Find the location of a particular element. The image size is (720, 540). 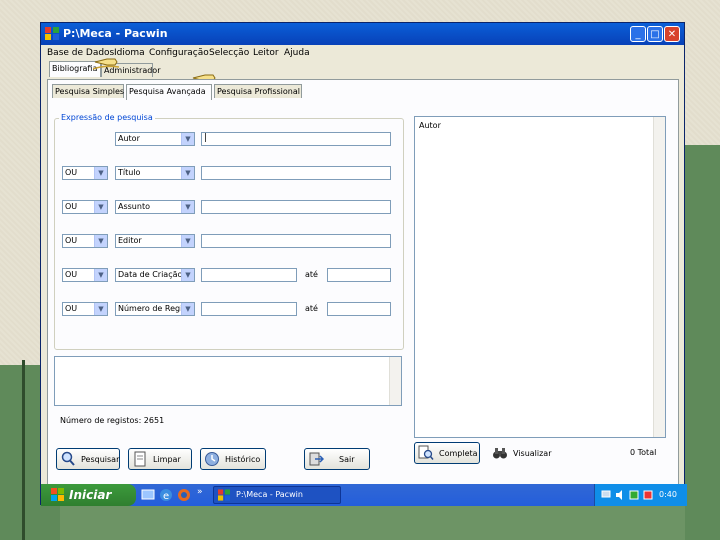

svg-text: e is located at coordinates (166, 496).